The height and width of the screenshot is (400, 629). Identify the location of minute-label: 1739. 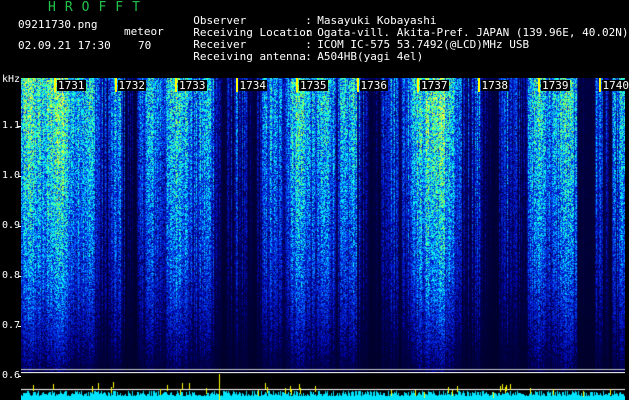
(555, 85).